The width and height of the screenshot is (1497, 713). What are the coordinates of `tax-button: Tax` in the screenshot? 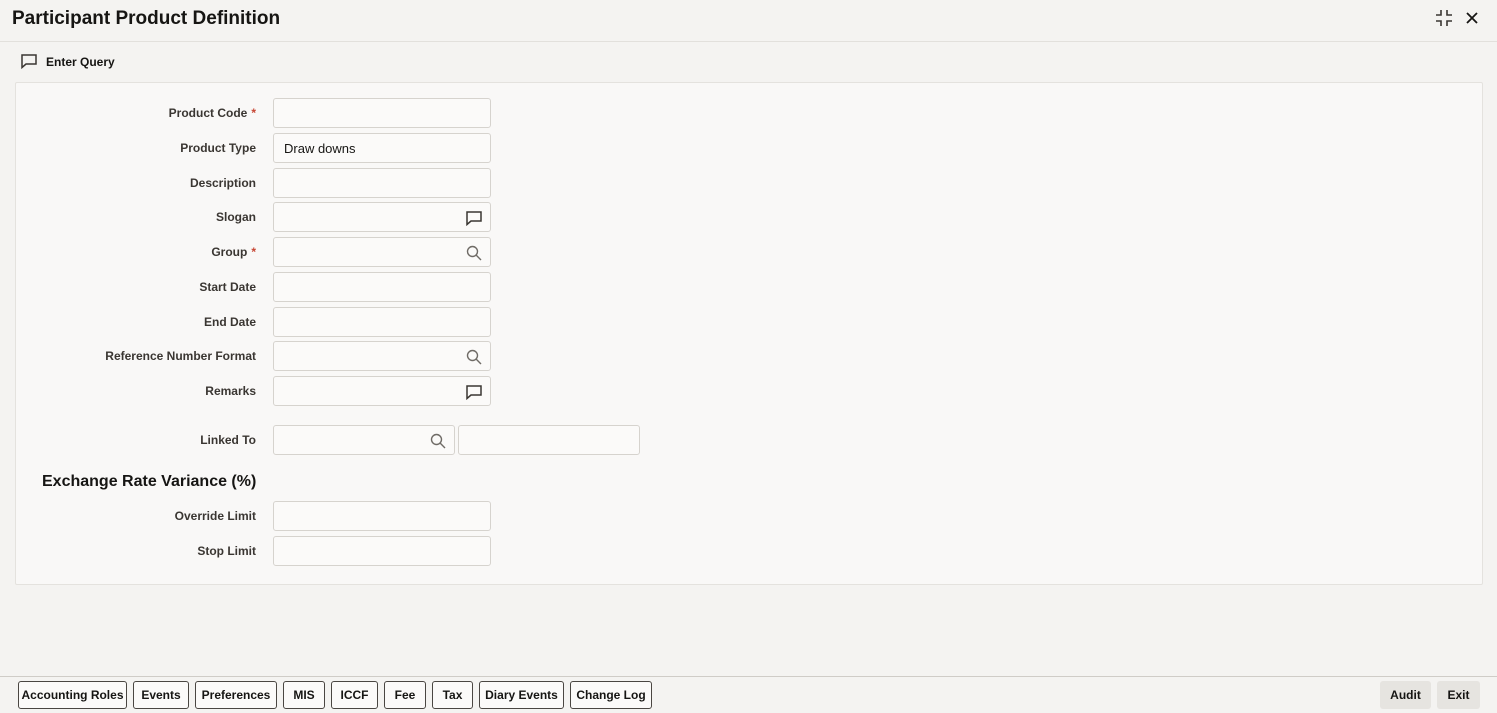 It's located at (452, 695).